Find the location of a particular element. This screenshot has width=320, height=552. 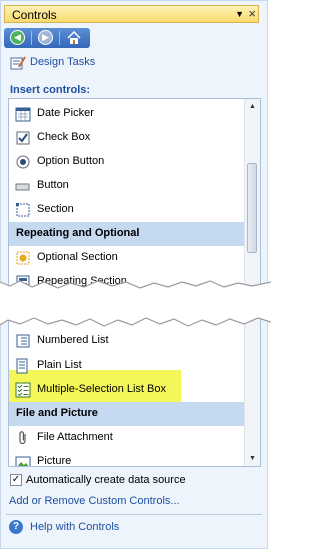

list-item-label: Option Button is located at coordinates (71, 161).